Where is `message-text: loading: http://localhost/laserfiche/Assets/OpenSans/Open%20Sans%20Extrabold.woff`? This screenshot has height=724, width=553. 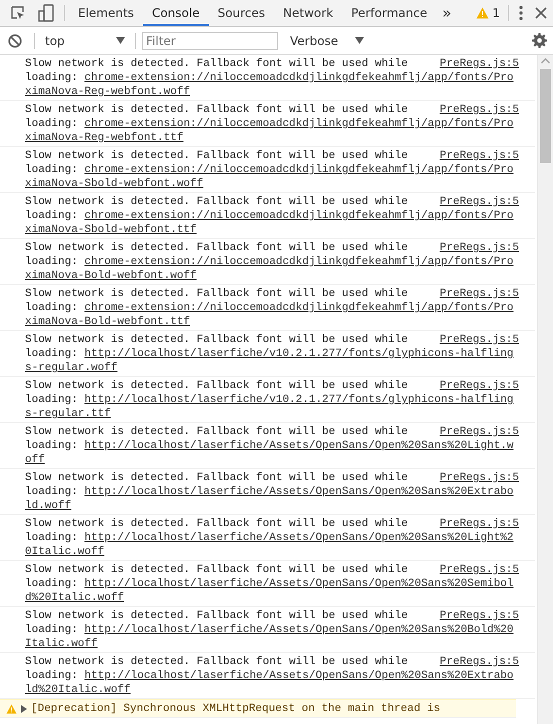 message-text: loading: http://localhost/laserfiche/Assets/OpenSans/Open%20Sans%20Extrabold.woff is located at coordinates (269, 499).